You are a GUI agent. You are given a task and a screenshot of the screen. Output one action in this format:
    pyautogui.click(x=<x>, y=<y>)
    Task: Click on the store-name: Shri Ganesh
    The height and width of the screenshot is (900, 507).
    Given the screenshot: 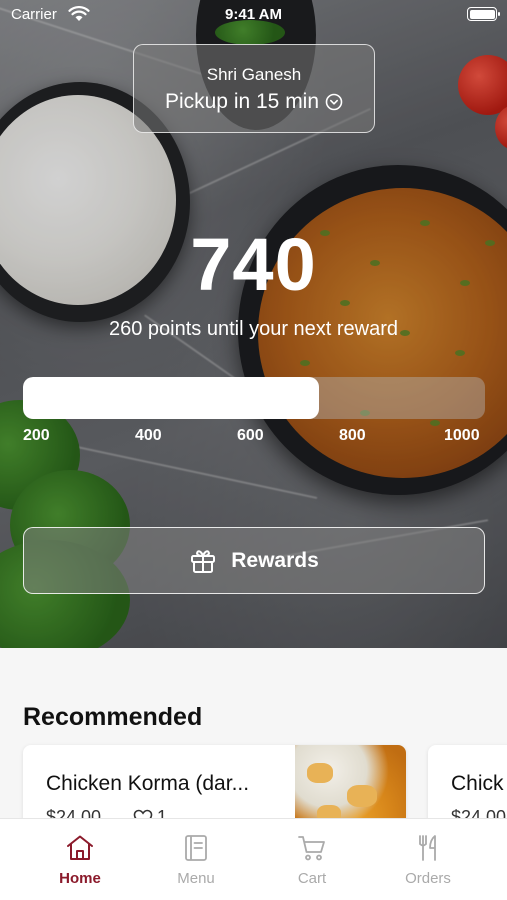 What is the action you would take?
    pyautogui.click(x=254, y=74)
    